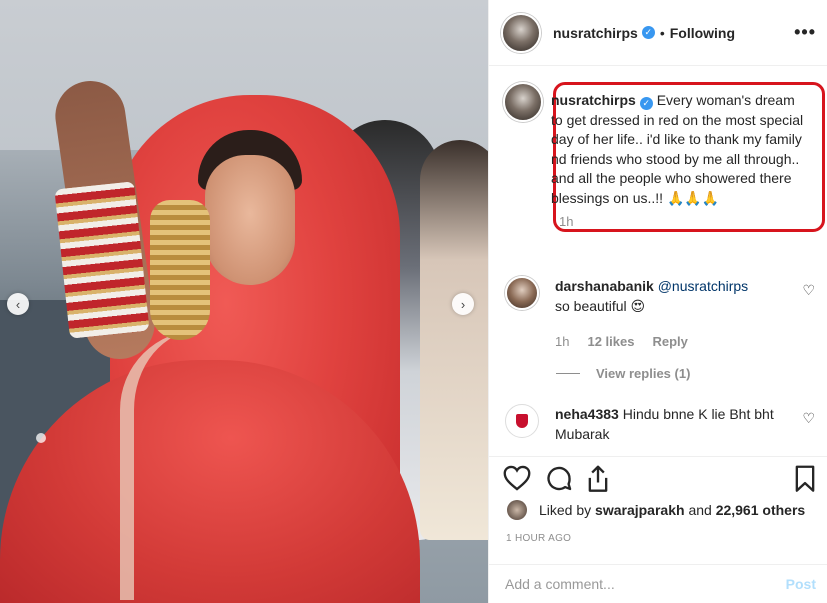  Describe the element at coordinates (805, 479) in the screenshot. I see `bookmark-icon` at that location.